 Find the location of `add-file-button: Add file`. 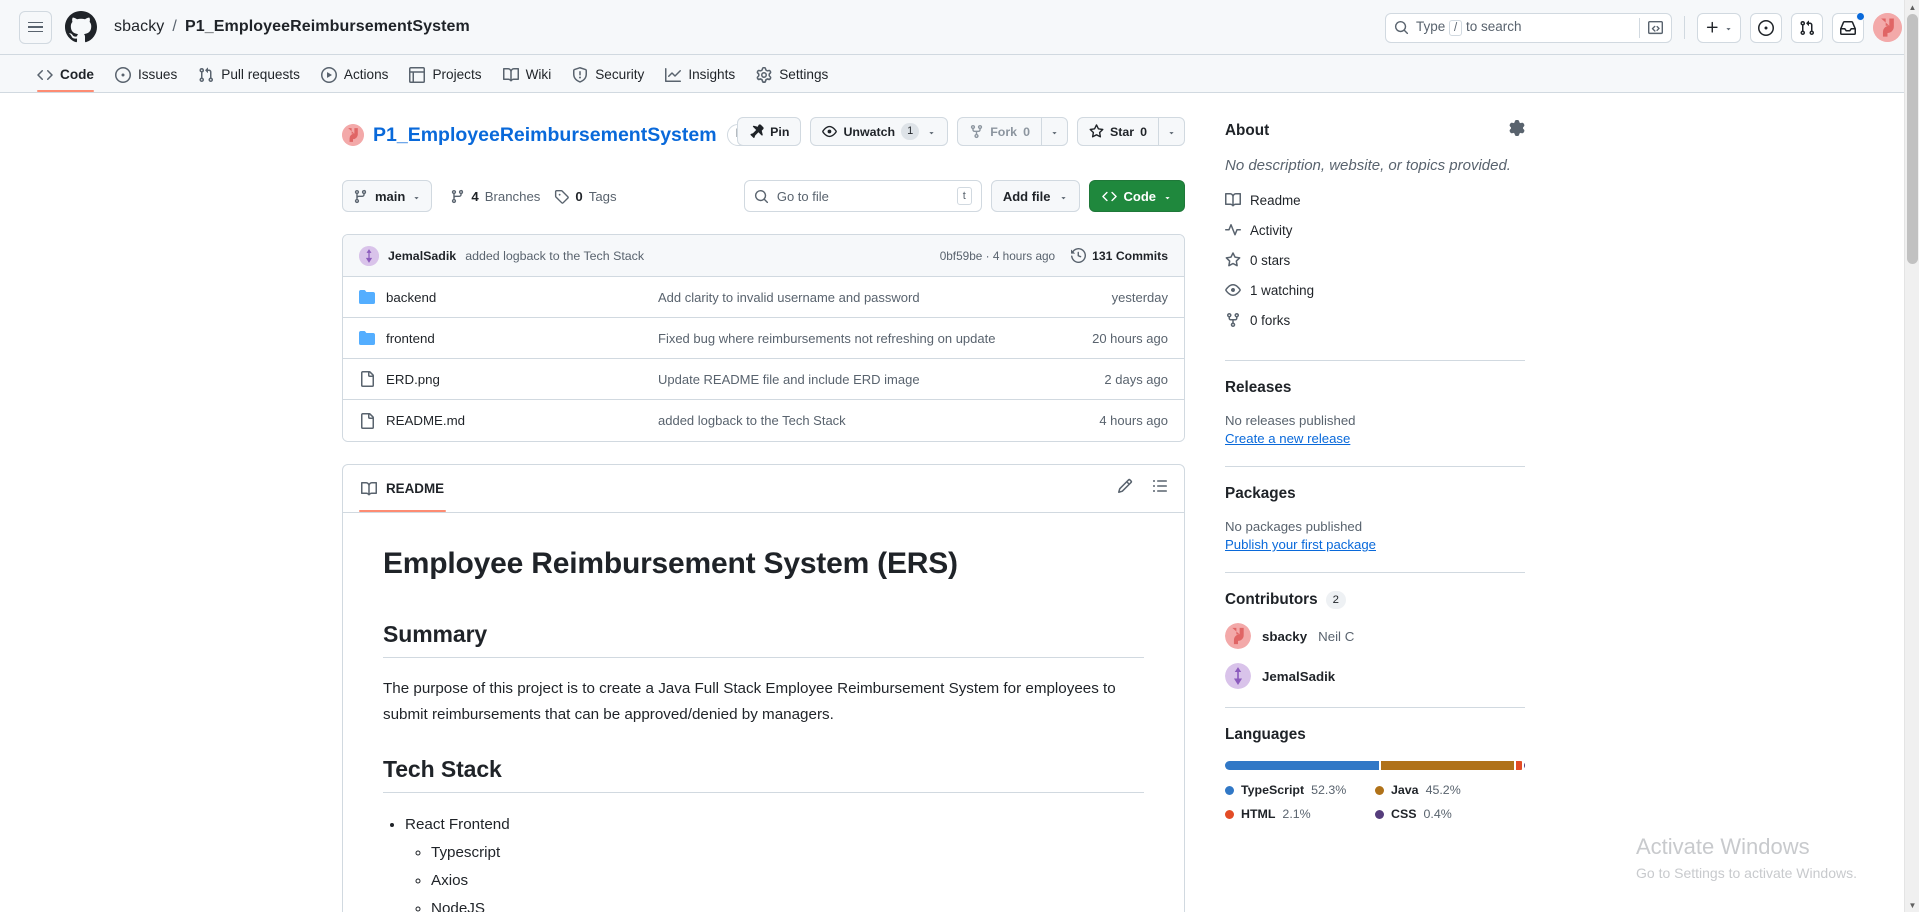

add-file-button: Add file is located at coordinates (1035, 196).